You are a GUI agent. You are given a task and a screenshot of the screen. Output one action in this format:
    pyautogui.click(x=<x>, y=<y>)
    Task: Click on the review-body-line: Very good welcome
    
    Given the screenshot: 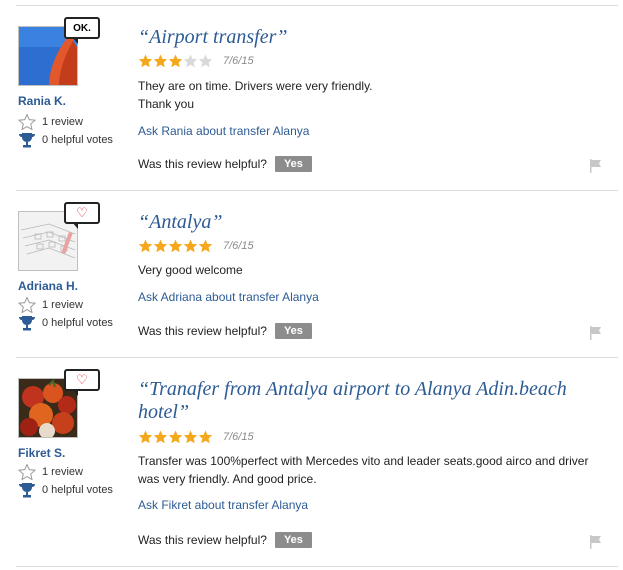 What is the action you would take?
    pyautogui.click(x=190, y=270)
    